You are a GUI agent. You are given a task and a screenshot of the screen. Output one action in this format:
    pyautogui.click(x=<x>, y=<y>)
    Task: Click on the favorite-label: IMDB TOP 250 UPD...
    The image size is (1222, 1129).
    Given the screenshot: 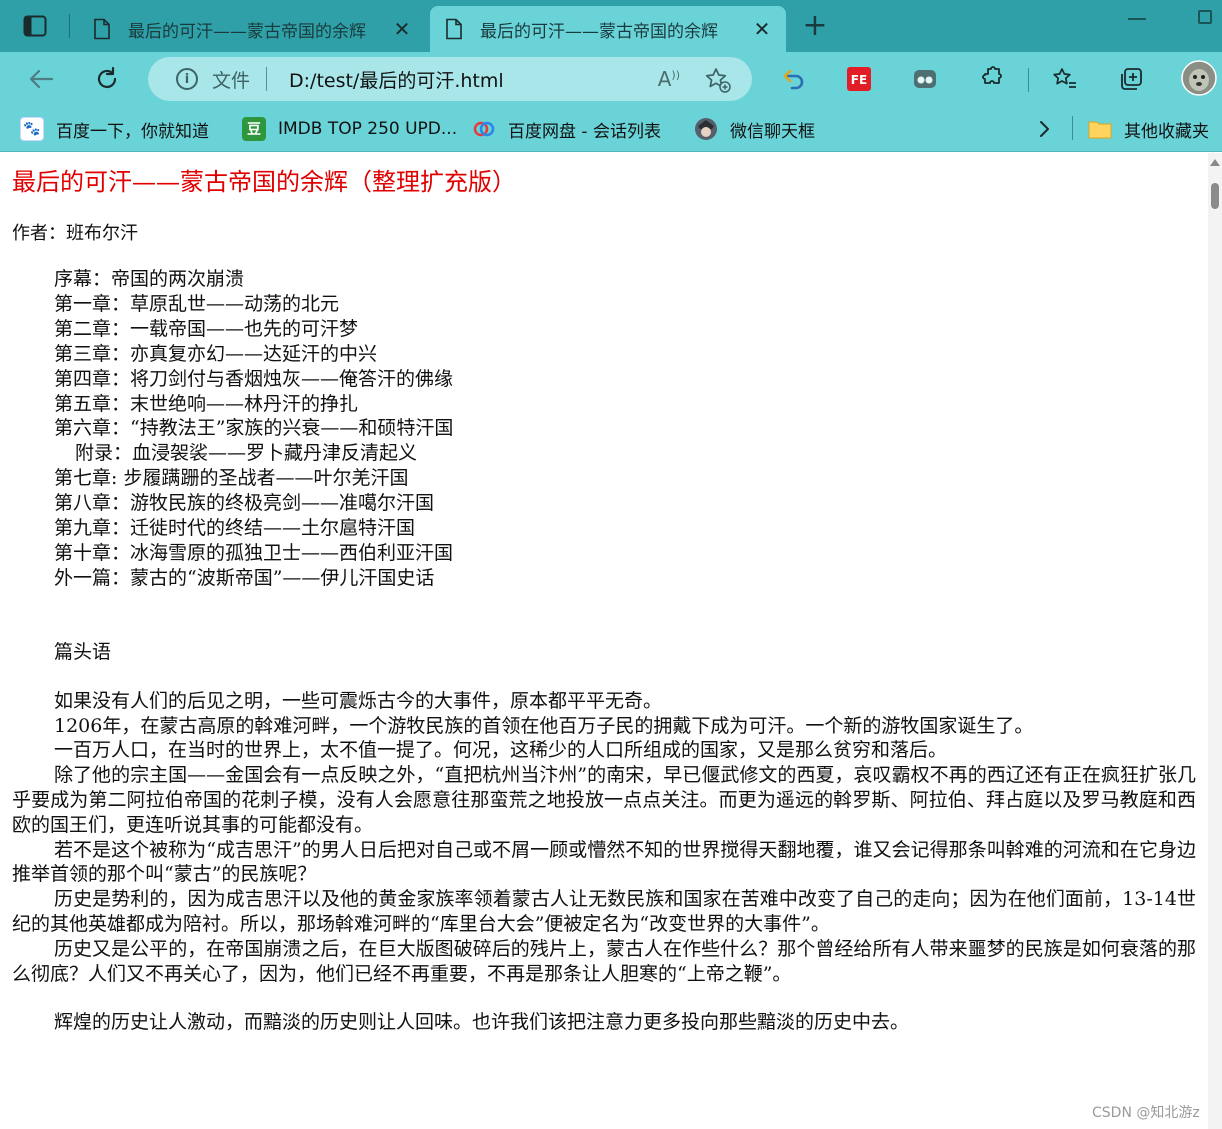 What is the action you would take?
    pyautogui.click(x=368, y=129)
    